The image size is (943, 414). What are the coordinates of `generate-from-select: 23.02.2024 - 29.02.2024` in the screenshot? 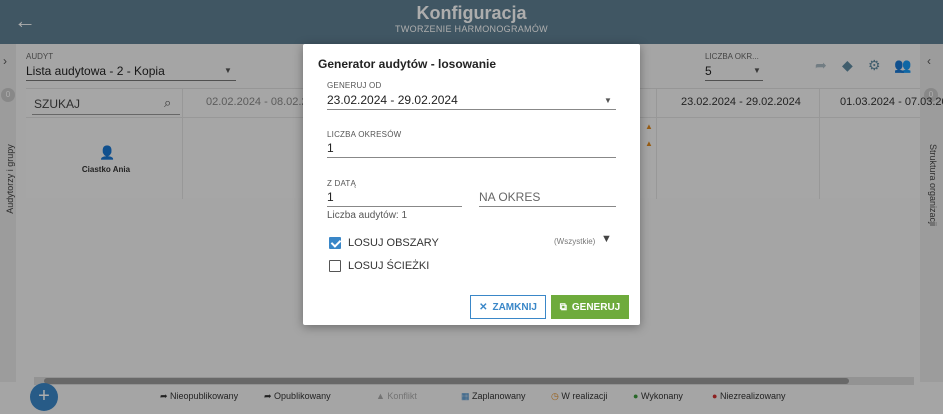 It's located at (392, 100).